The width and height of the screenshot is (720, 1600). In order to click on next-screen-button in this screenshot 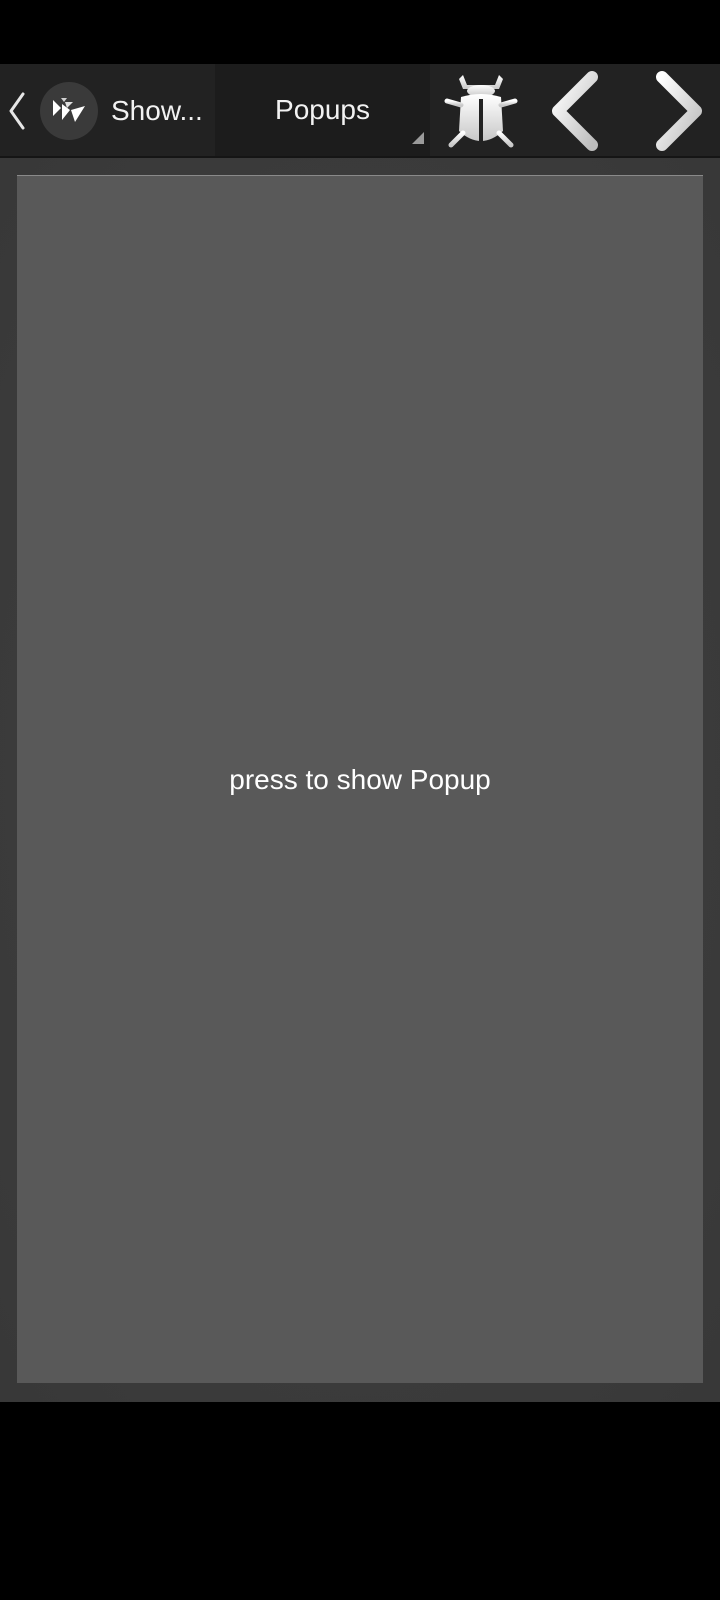, I will do `click(675, 111)`.